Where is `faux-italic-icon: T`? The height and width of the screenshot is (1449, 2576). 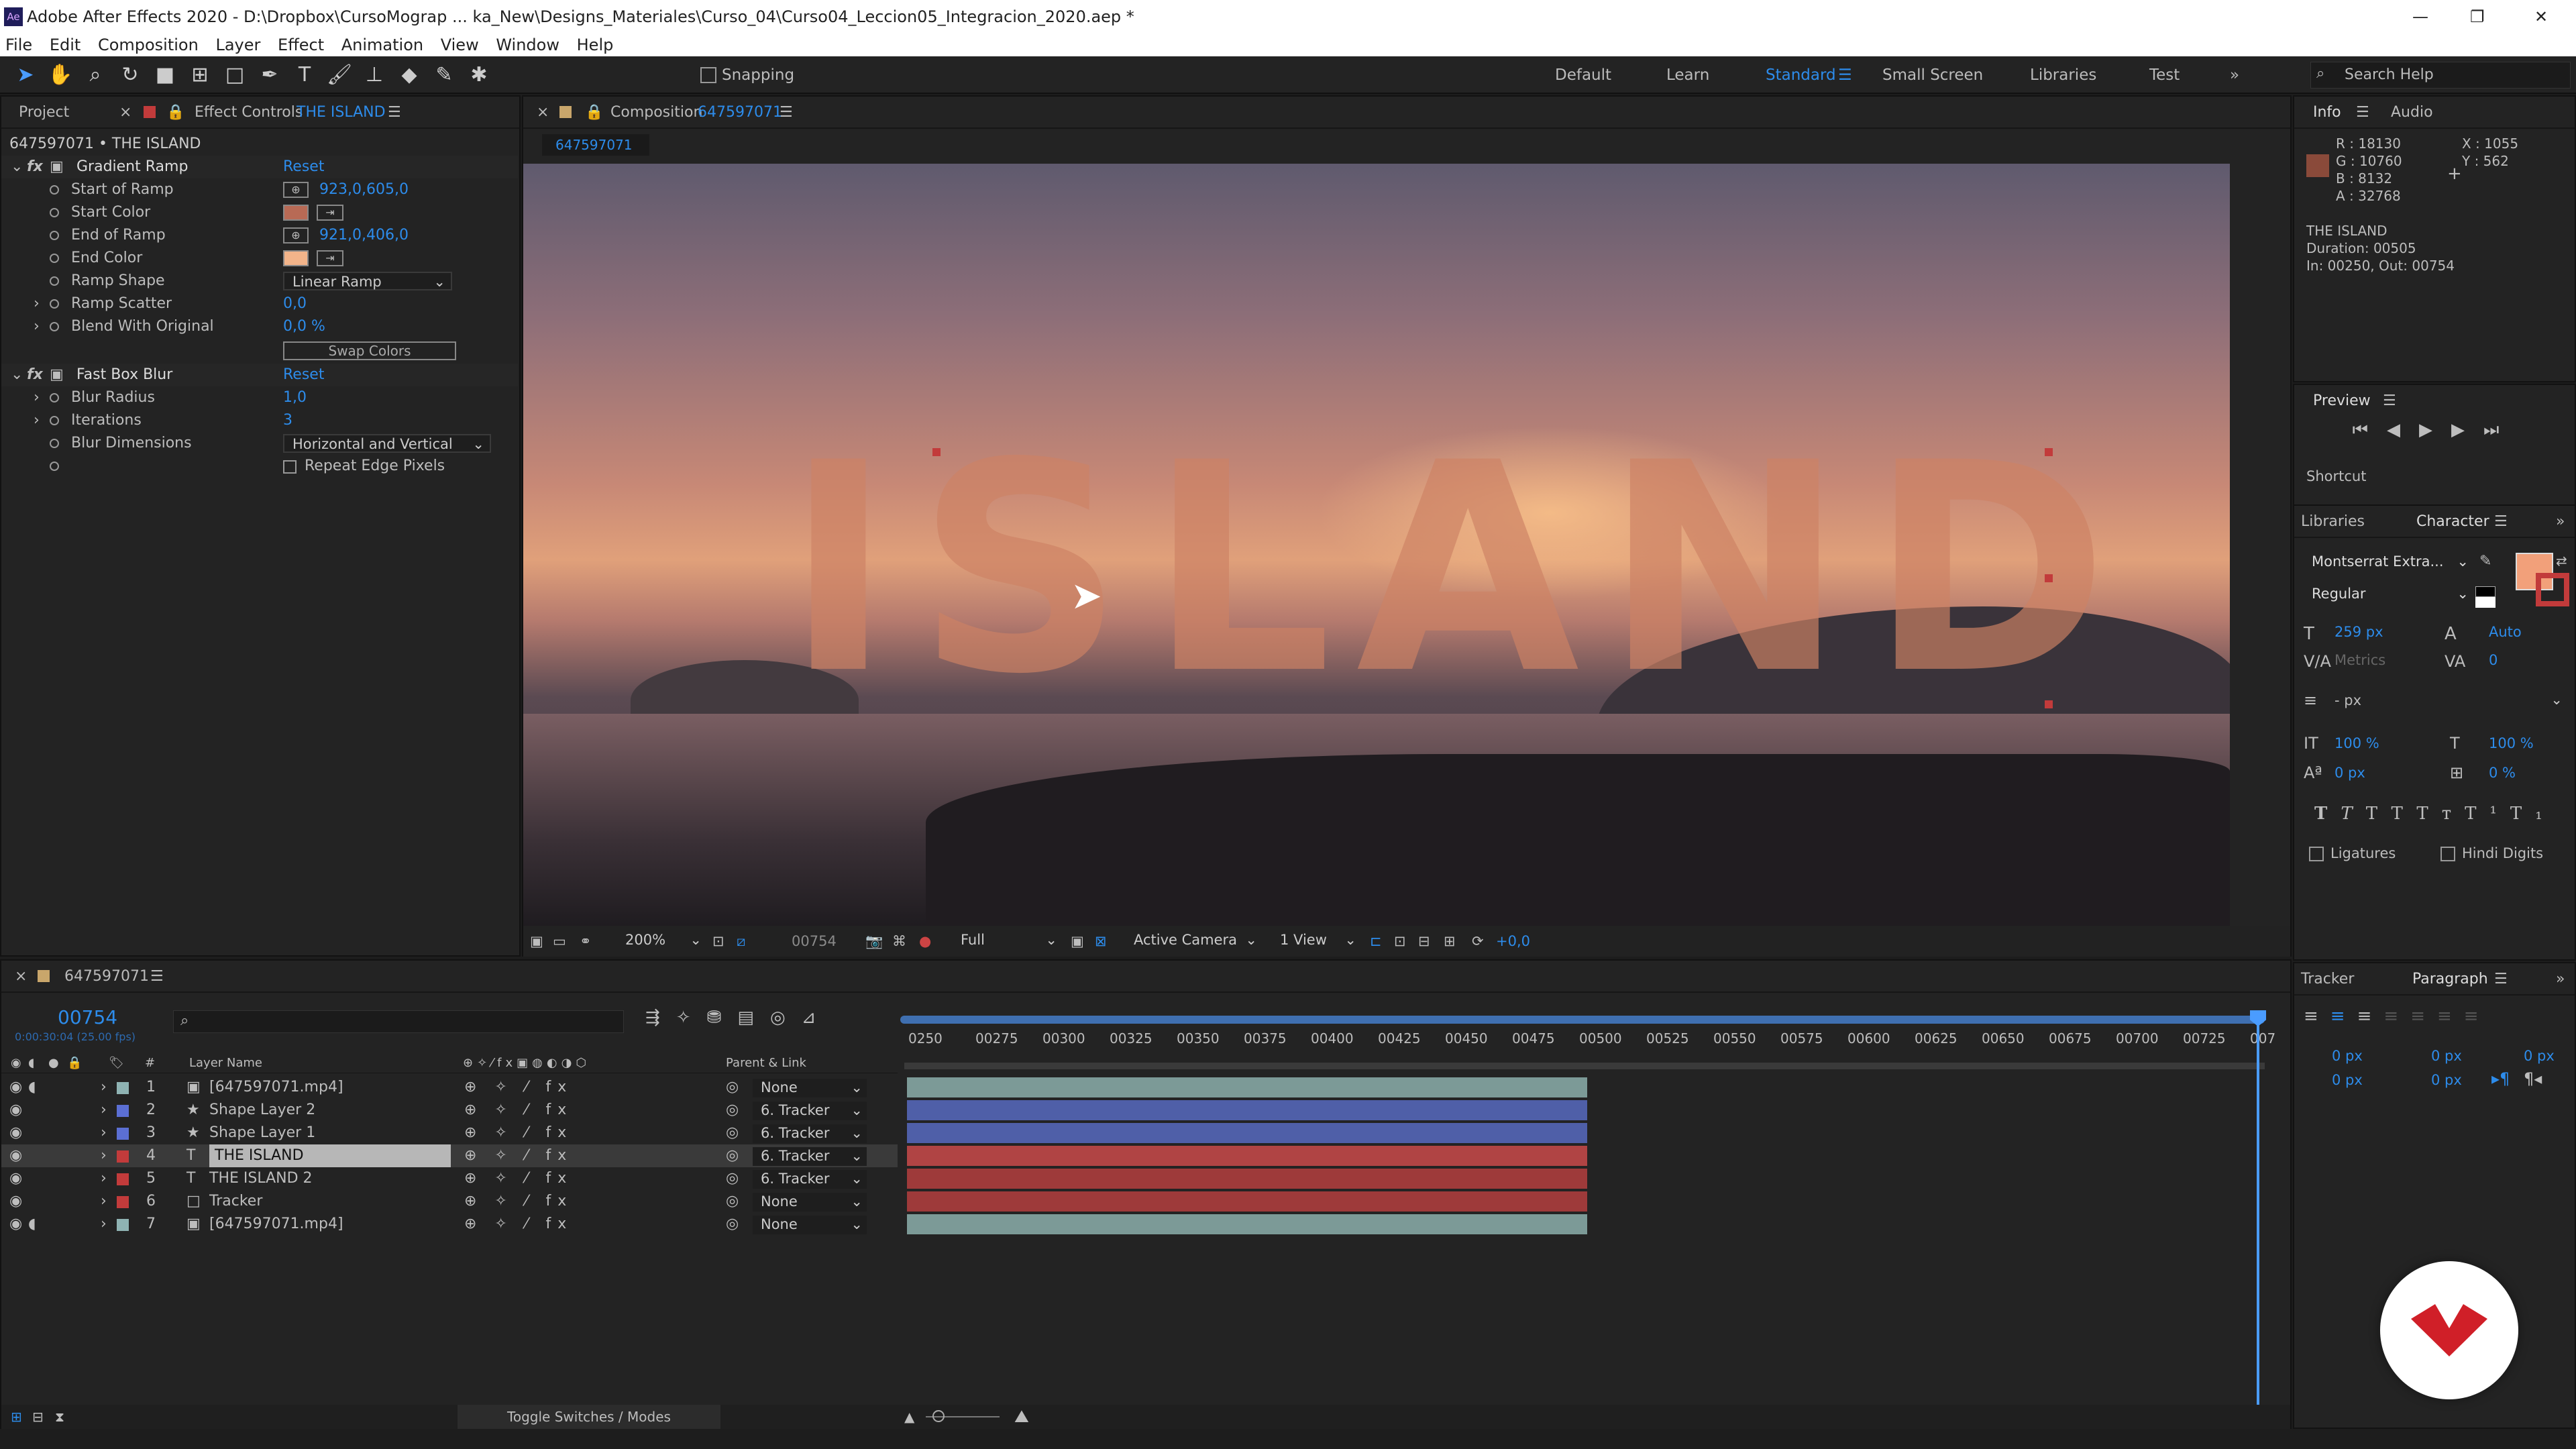 faux-italic-icon: T is located at coordinates (2353, 814).